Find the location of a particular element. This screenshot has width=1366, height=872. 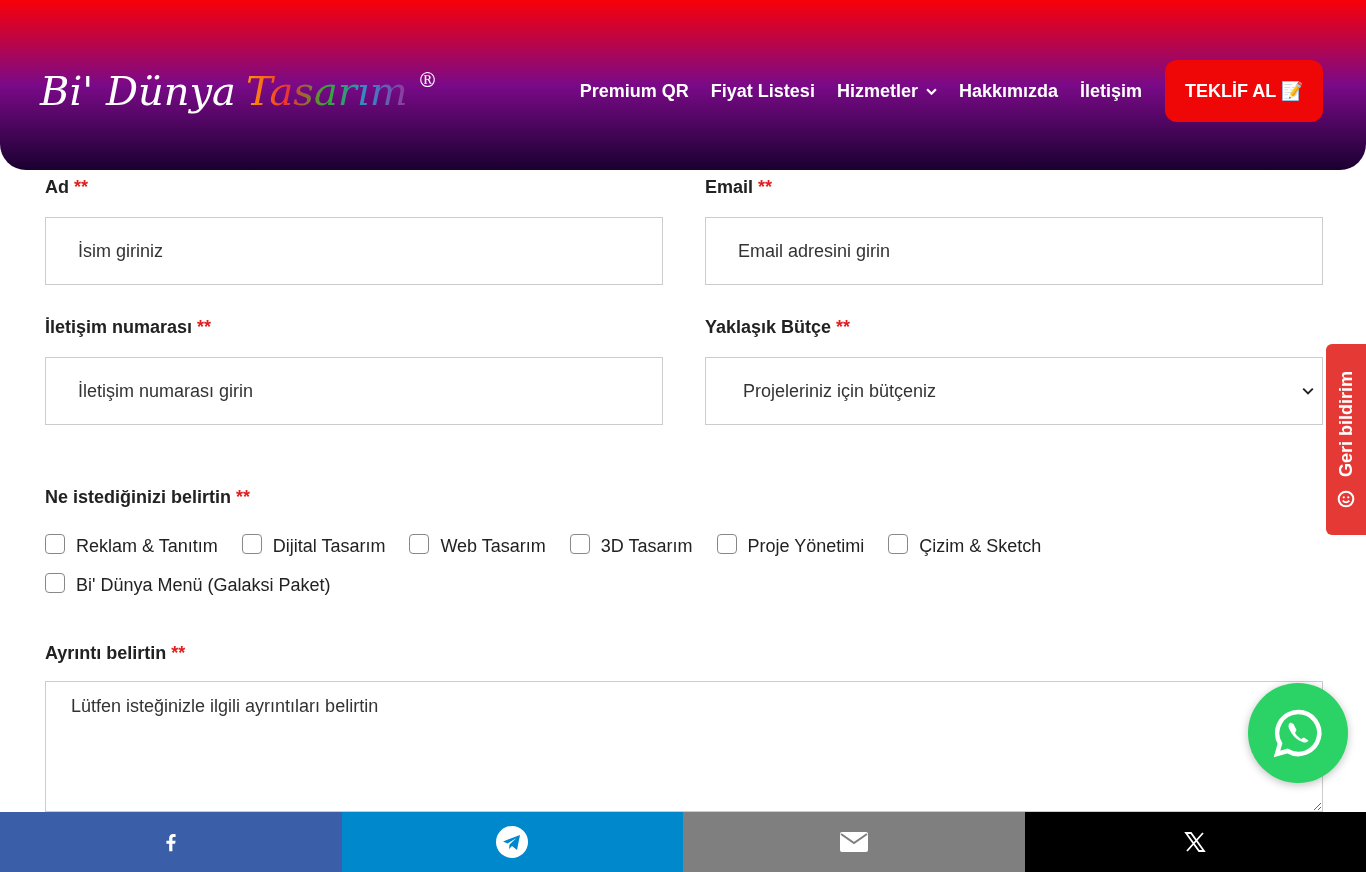

field-label: Yaklaşık Bütçe ** is located at coordinates (778, 327).